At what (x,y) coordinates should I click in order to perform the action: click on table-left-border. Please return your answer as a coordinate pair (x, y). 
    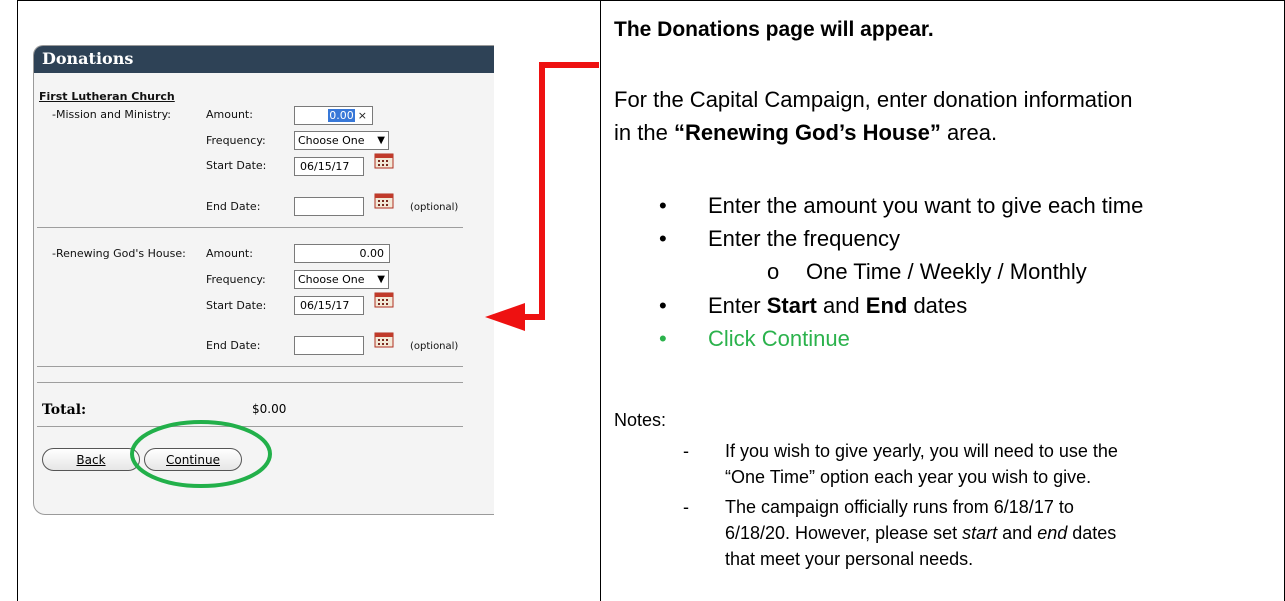
    Looking at the image, I should click on (17, 300).